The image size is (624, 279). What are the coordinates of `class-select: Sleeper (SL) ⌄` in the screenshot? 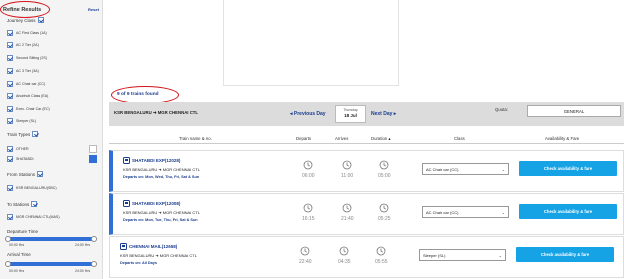 It's located at (462, 255).